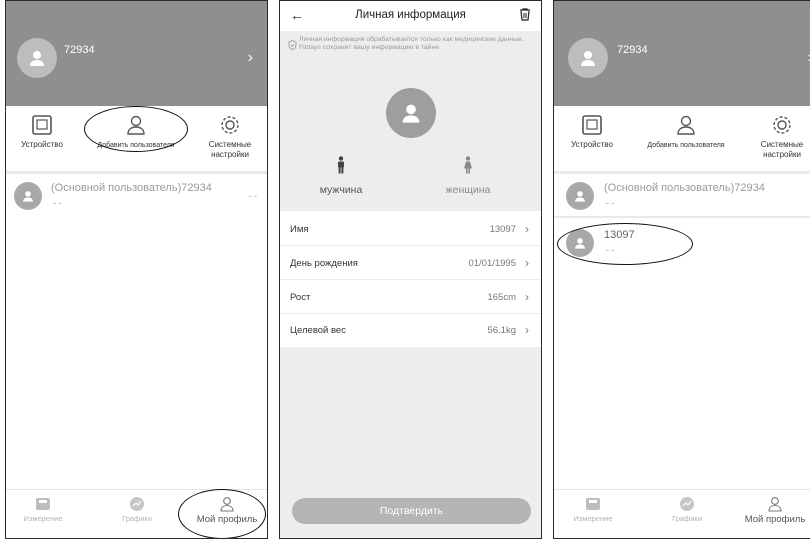  What do you see at coordinates (253, 196) in the screenshot?
I see `user-value: - -` at bounding box center [253, 196].